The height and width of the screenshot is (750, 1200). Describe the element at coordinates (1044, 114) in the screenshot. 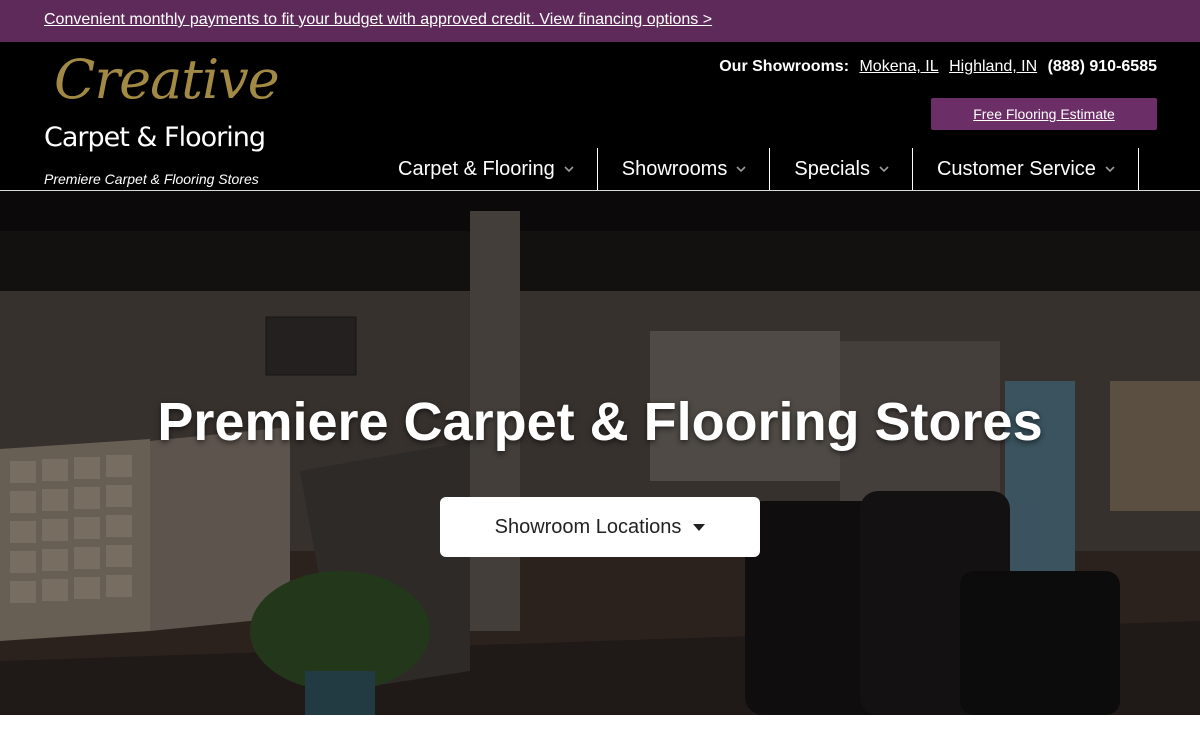

I see `free-estimate-button: Free Flooring Estimate` at that location.